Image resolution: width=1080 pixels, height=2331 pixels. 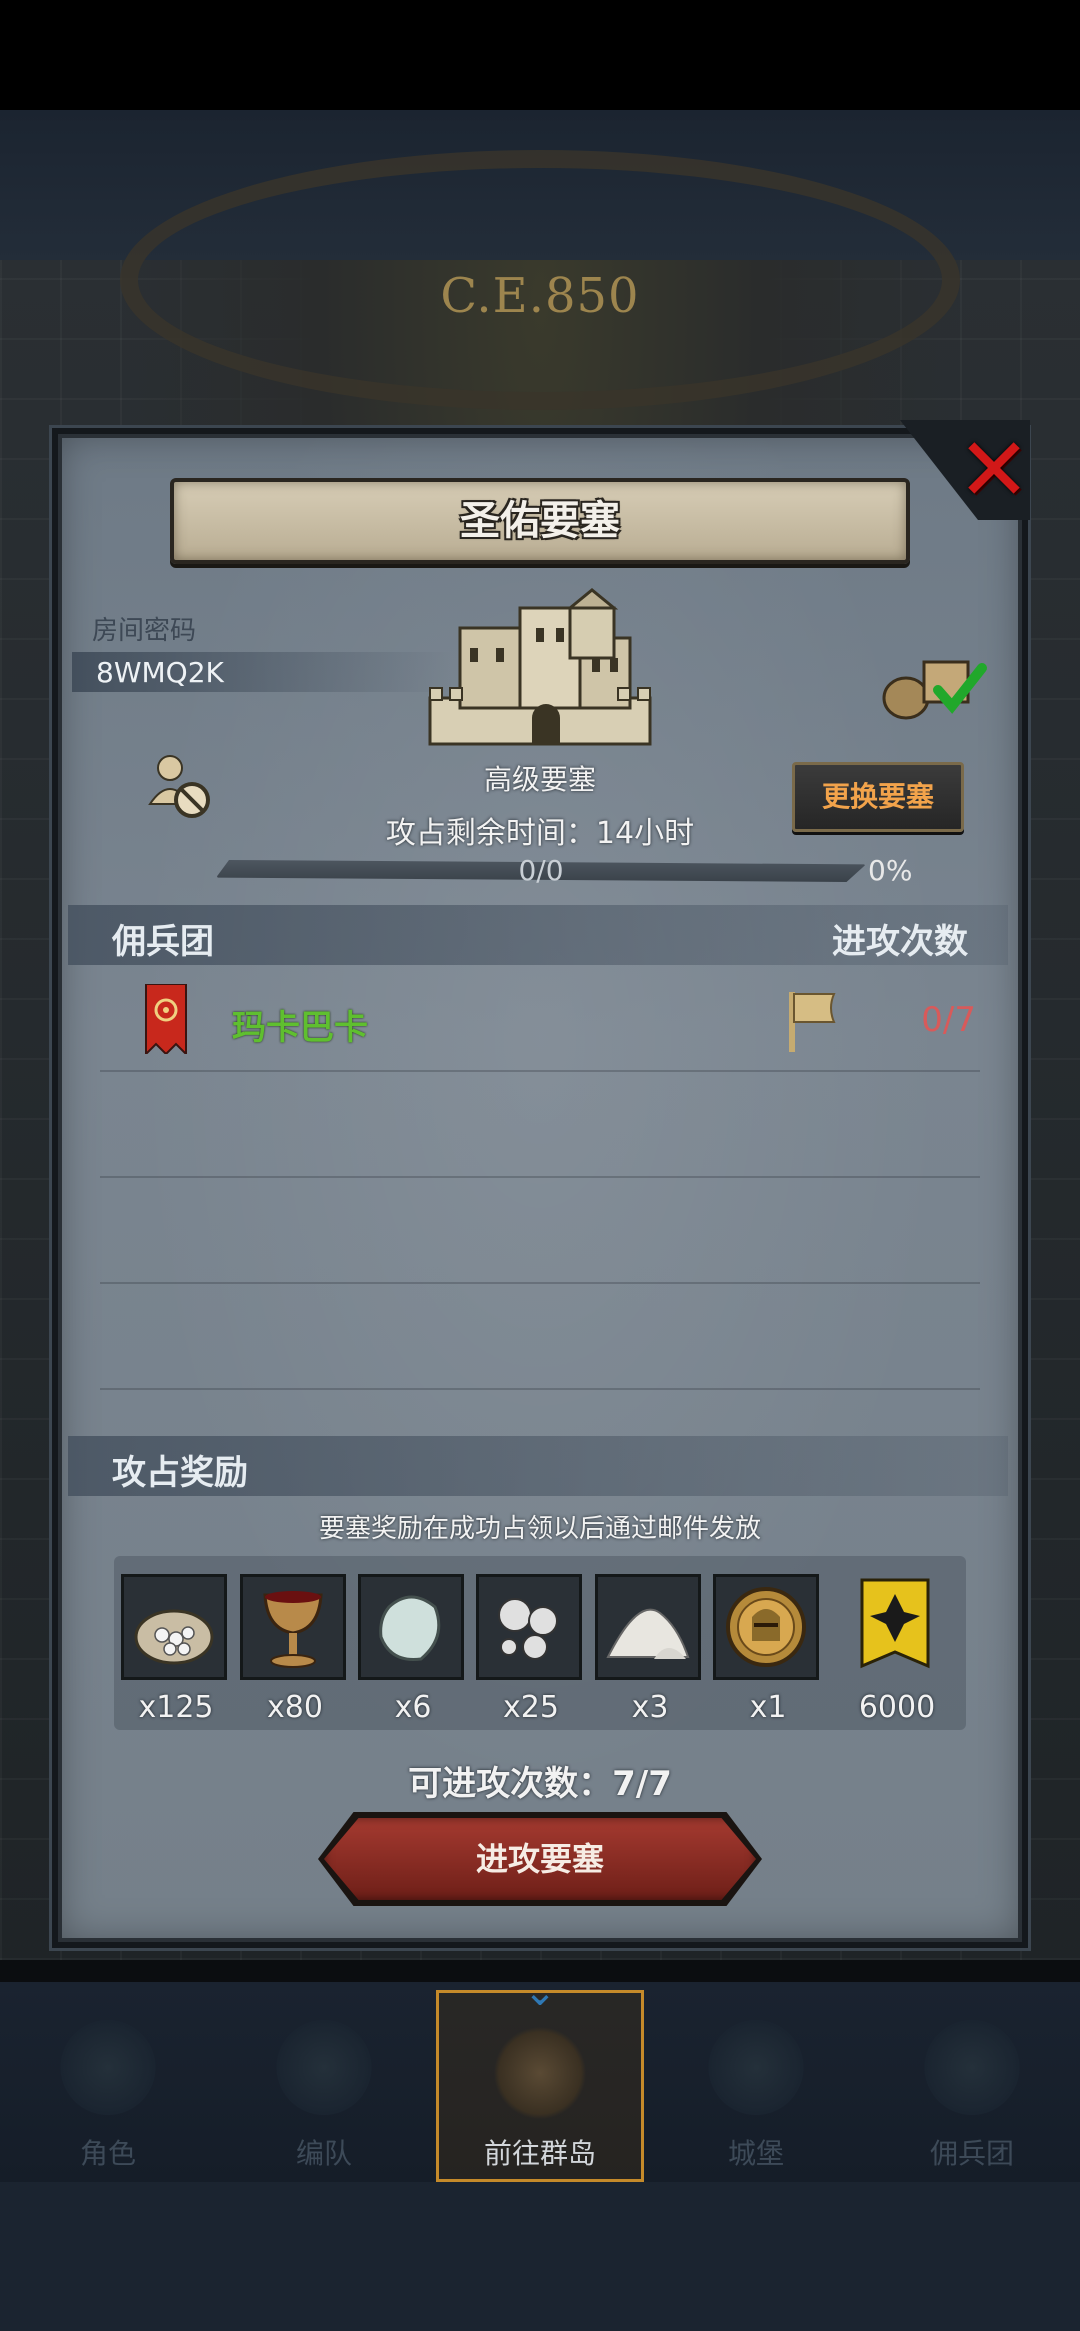 I want to click on reward-count: x80, so click(x=295, y=1707).